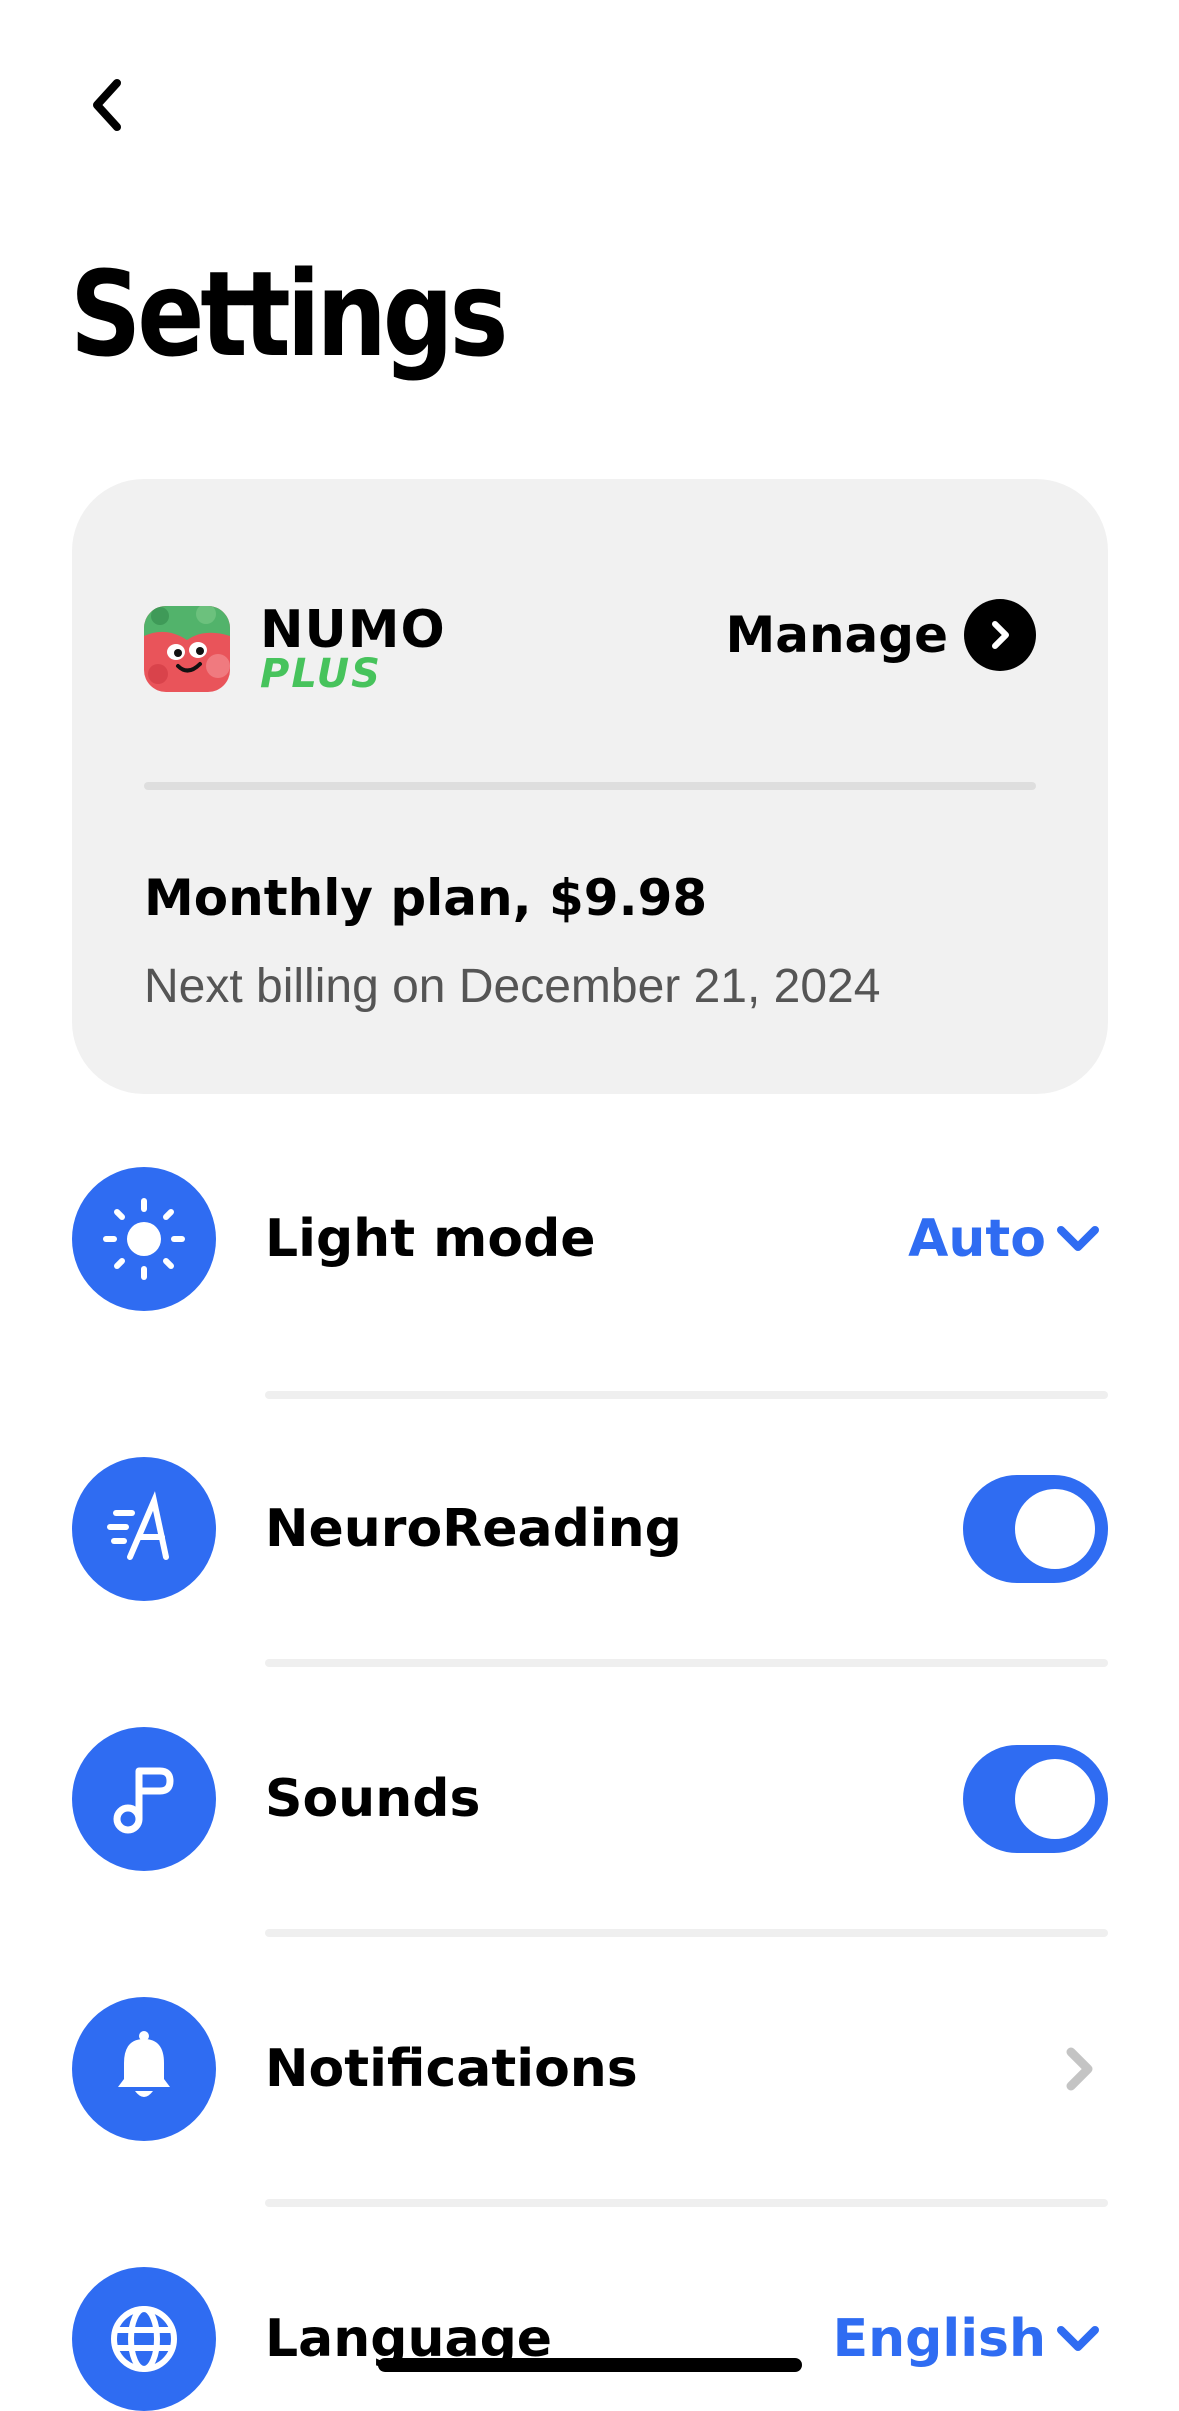 This screenshot has height=2411, width=1179. Describe the element at coordinates (590, 2339) in the screenshot. I see `setting-language: Language English` at that location.